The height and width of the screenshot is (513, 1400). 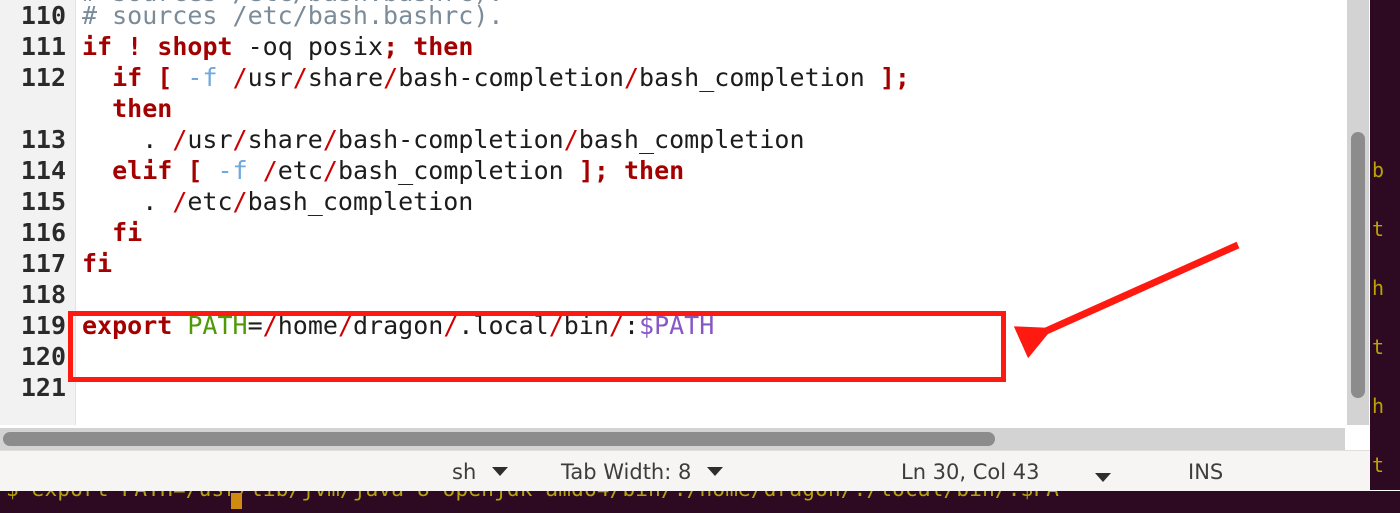 What do you see at coordinates (1378, 170) in the screenshot?
I see `terminal-edge-char: b` at bounding box center [1378, 170].